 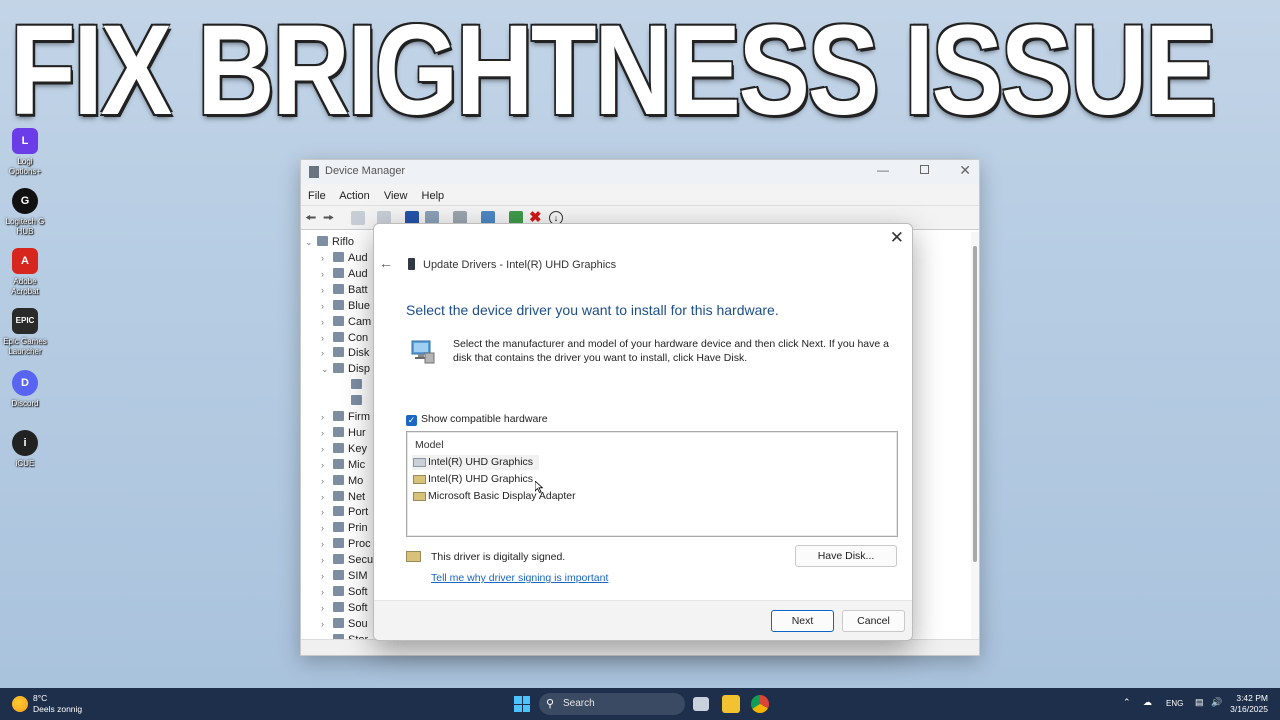 I want to click on weather-widget: 8°C Deels zonnig, so click(x=57, y=704).